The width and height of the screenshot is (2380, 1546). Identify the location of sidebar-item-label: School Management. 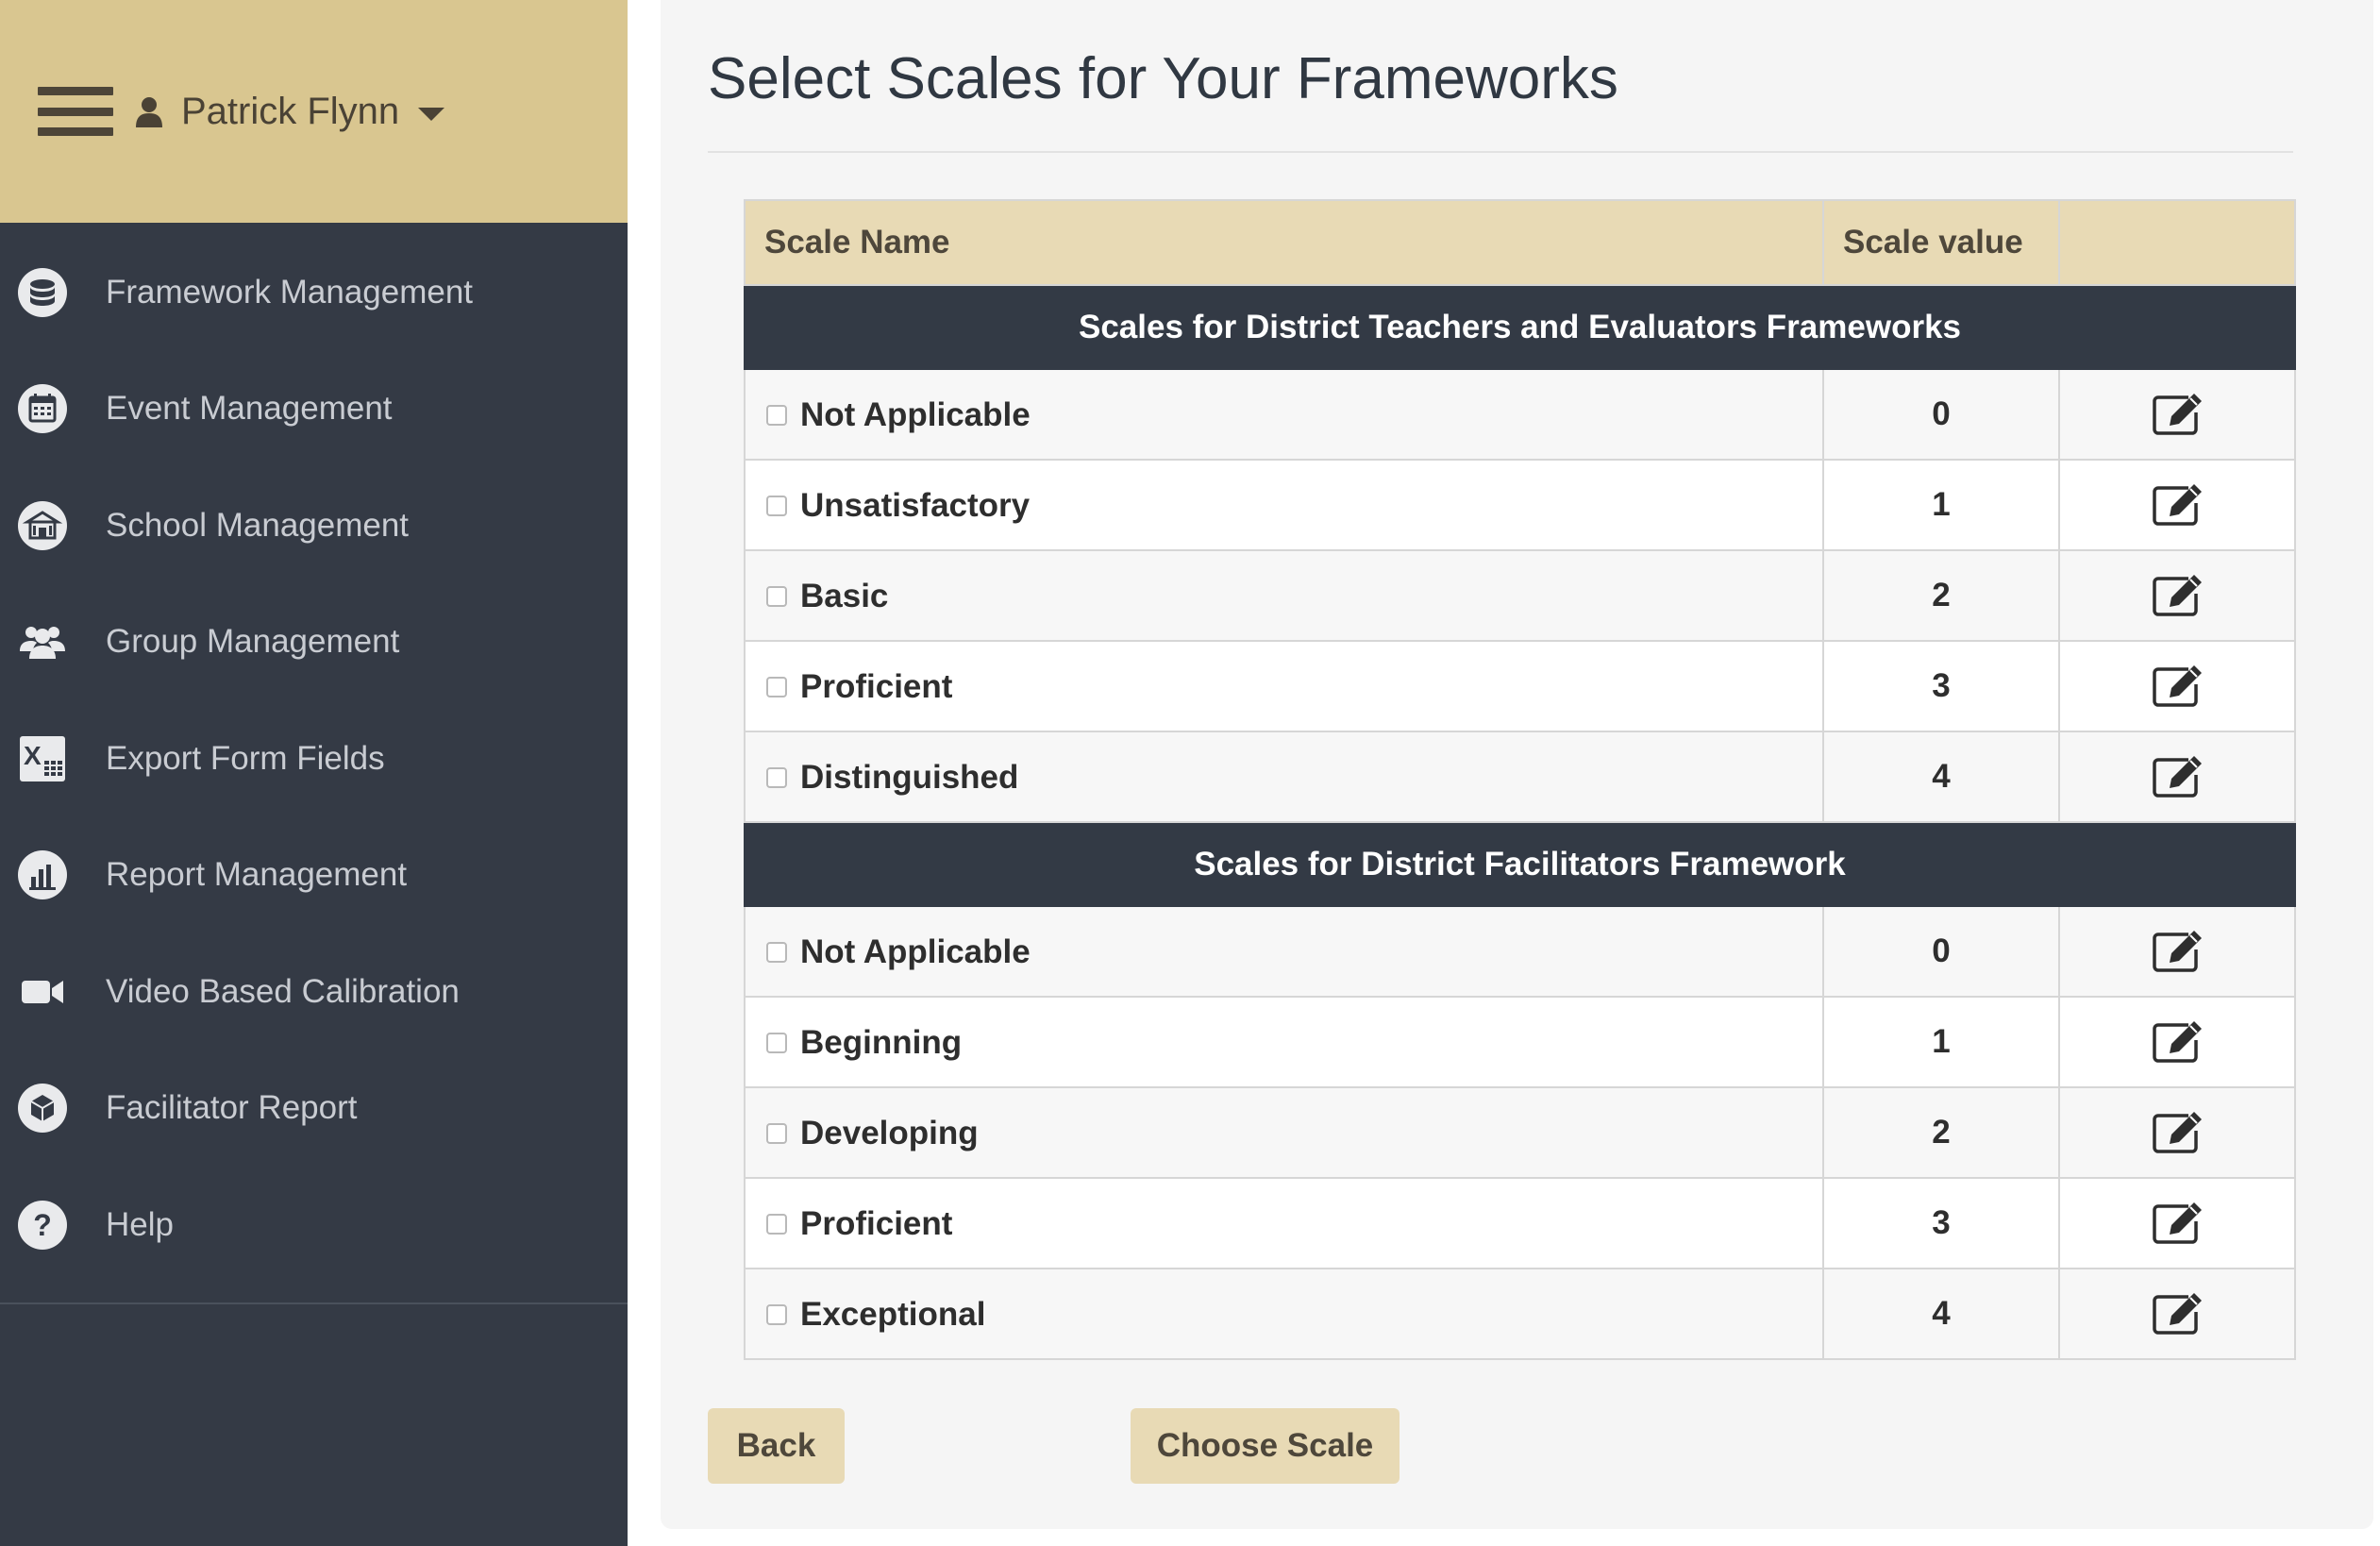
(258, 525).